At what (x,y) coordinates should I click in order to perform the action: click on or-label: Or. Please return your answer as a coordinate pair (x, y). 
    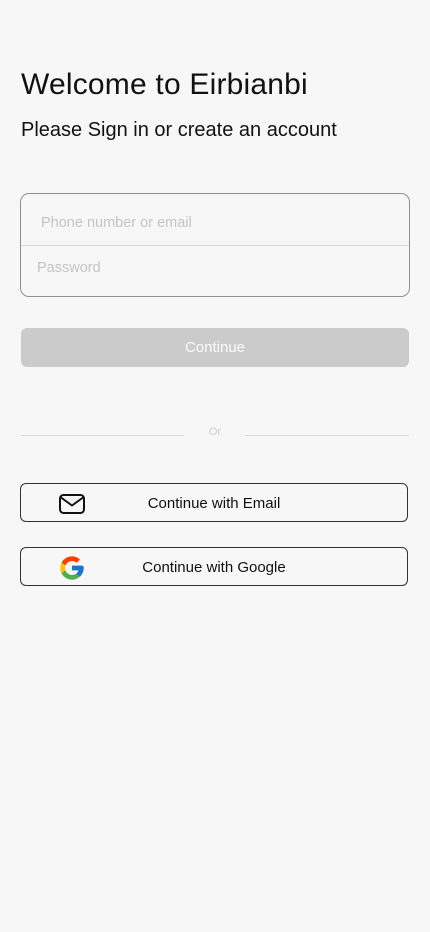
    Looking at the image, I should click on (215, 432).